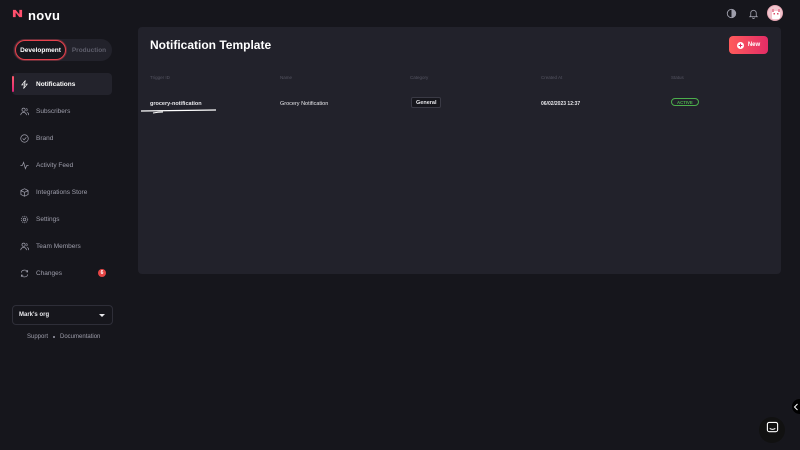 This screenshot has width=800, height=450. What do you see at coordinates (62, 219) in the screenshot?
I see `sidebar-item-settings: Settings` at bounding box center [62, 219].